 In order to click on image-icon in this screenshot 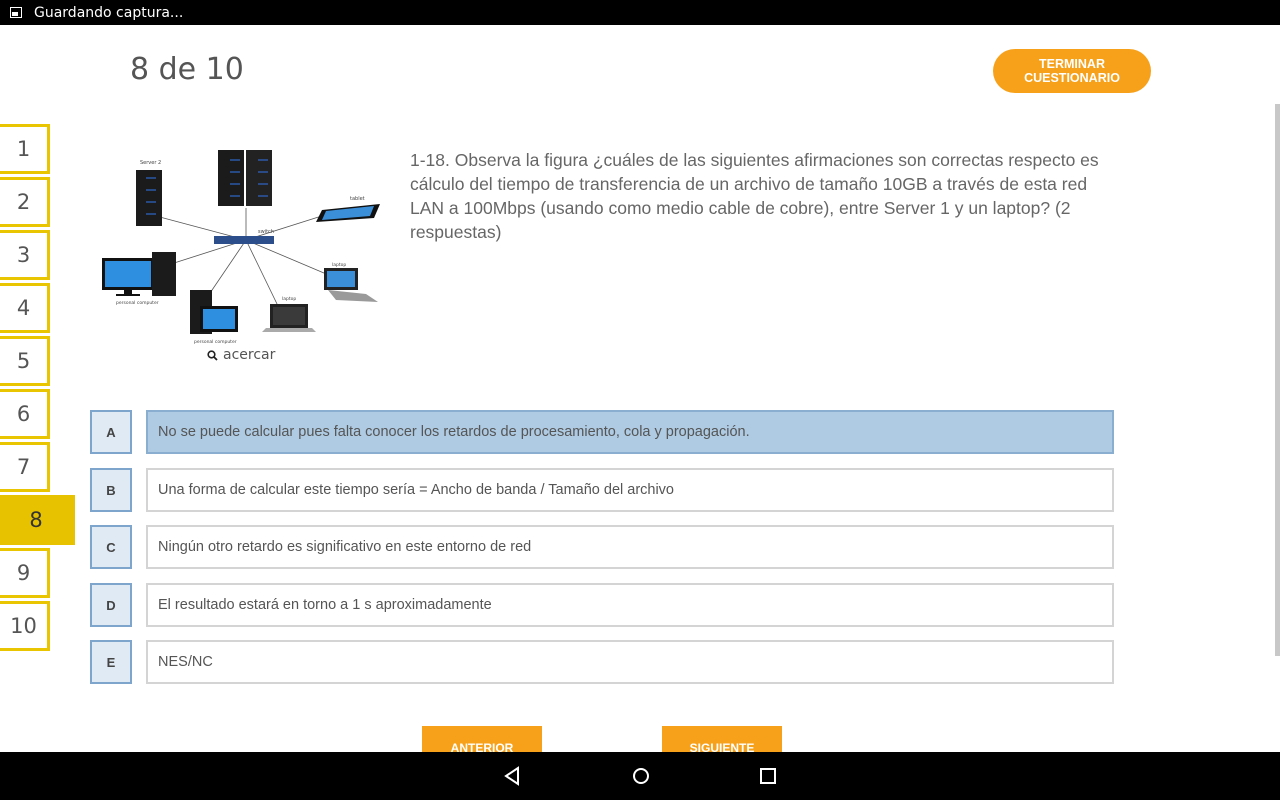, I will do `click(16, 12)`.